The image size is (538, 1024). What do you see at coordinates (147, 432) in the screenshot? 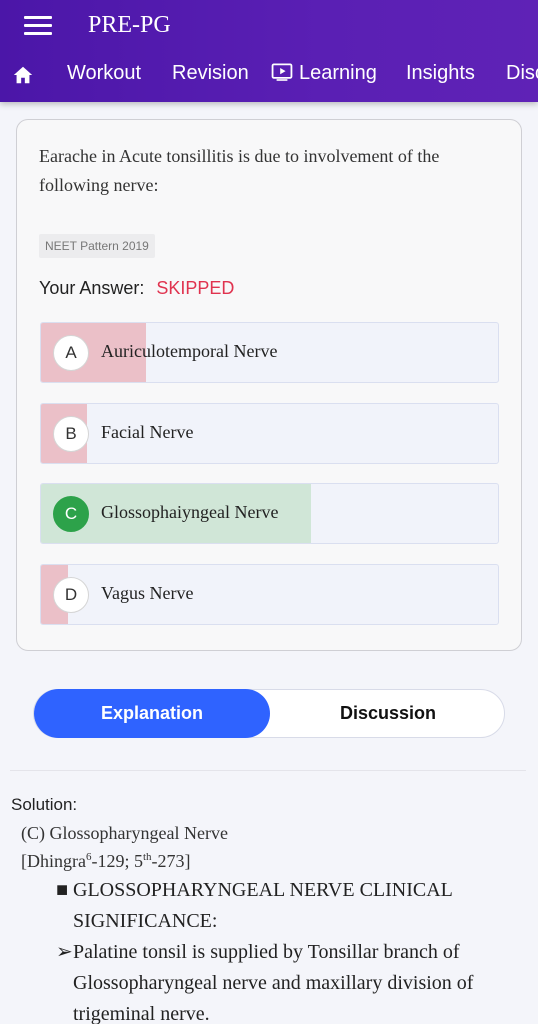
I see `option-text: Facial Nerve` at bounding box center [147, 432].